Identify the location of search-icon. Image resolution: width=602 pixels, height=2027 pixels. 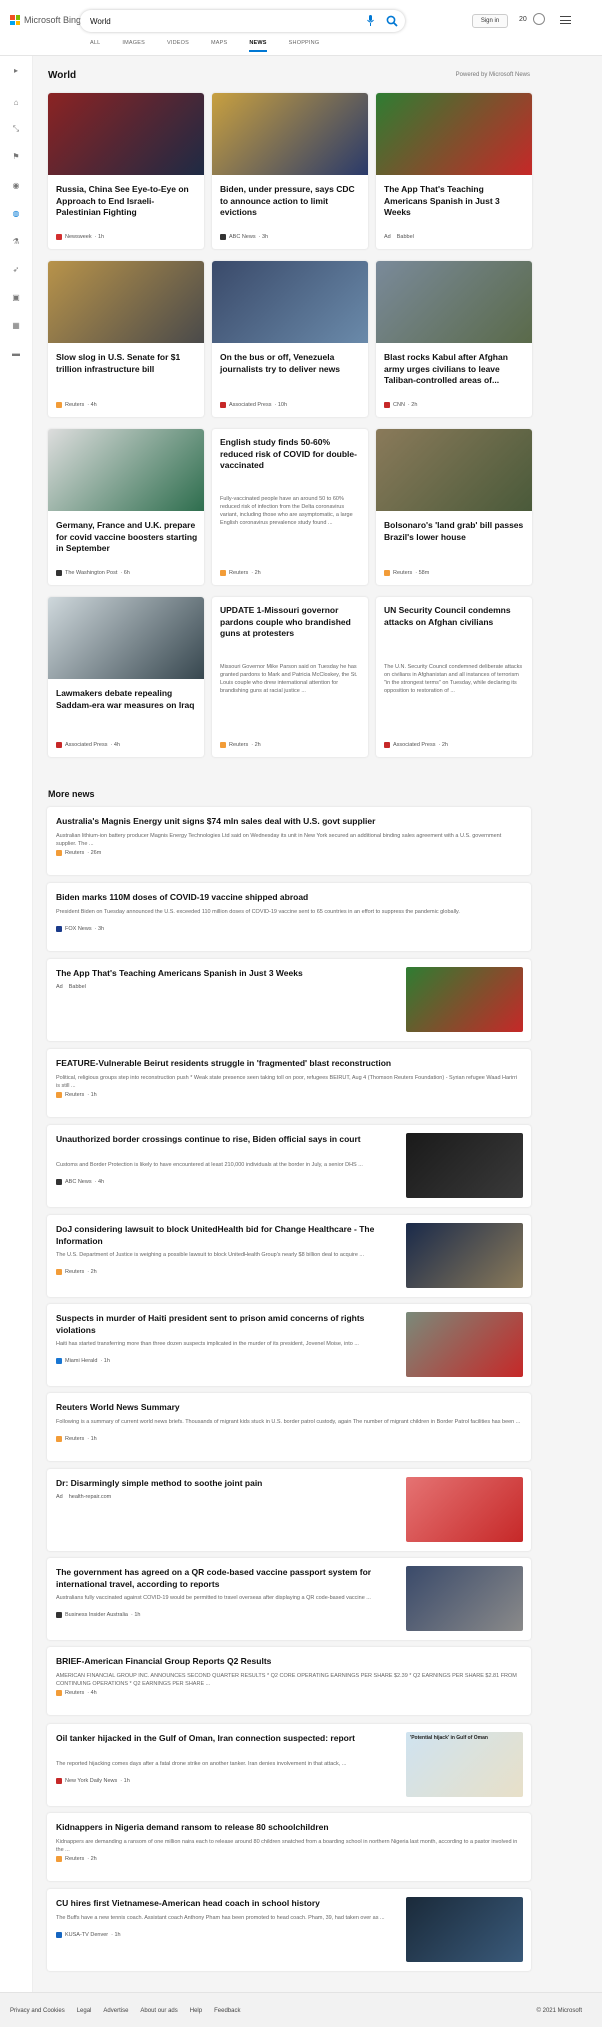
(392, 21).